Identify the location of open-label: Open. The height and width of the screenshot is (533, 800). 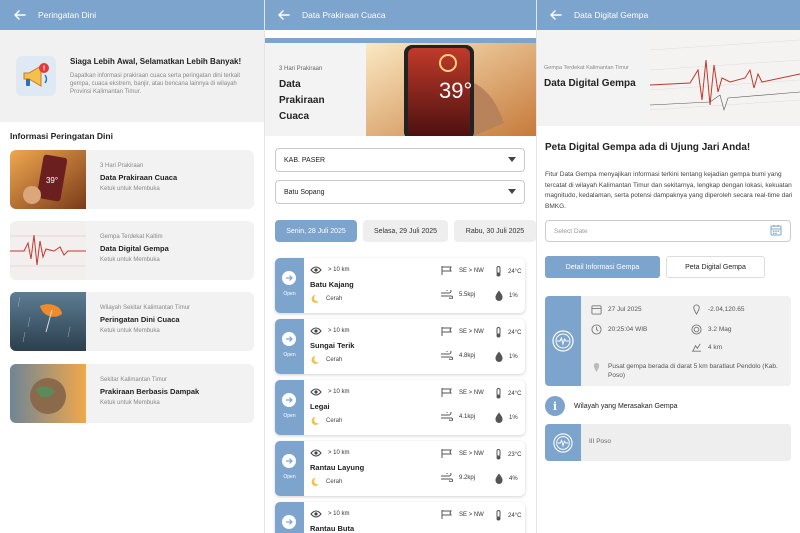
(289, 477).